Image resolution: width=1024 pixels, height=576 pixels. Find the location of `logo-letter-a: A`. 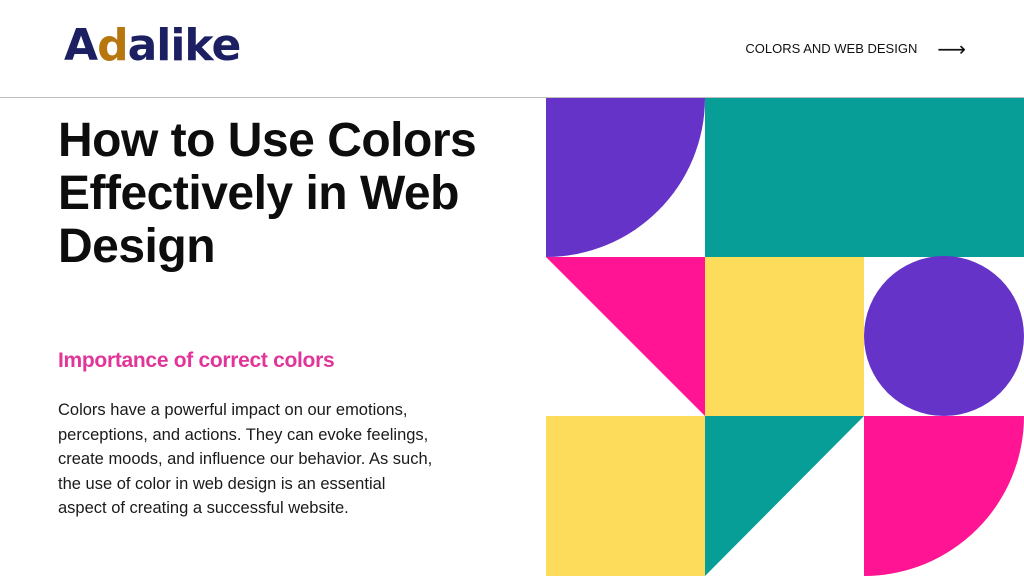

logo-letter-a: A is located at coordinates (81, 45).